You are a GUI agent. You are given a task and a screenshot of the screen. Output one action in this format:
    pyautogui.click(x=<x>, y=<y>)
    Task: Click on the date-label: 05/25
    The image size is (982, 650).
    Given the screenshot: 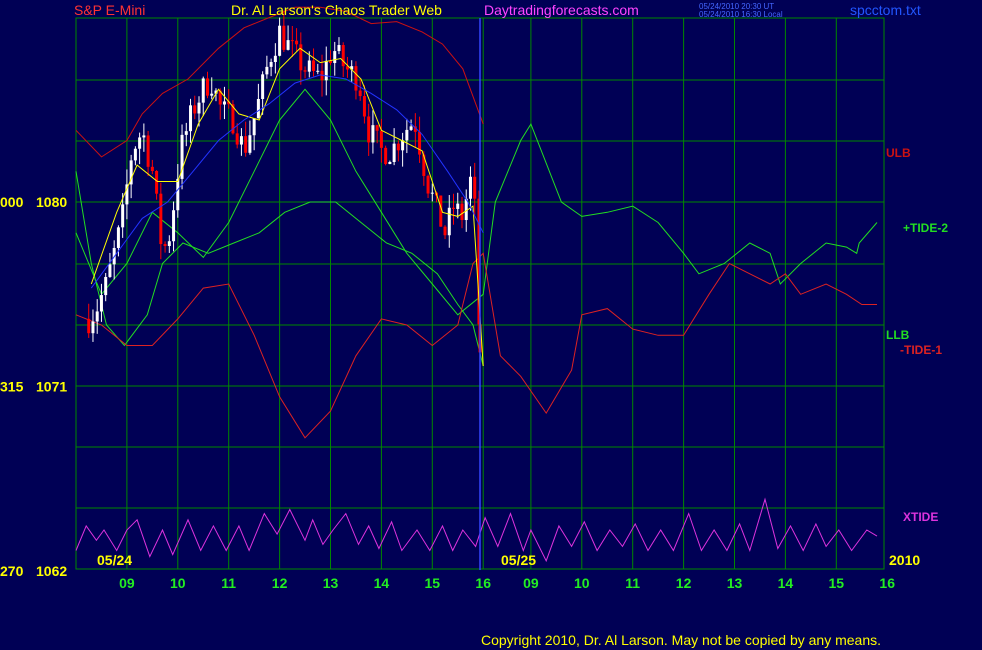 What is the action you would take?
    pyautogui.click(x=518, y=560)
    